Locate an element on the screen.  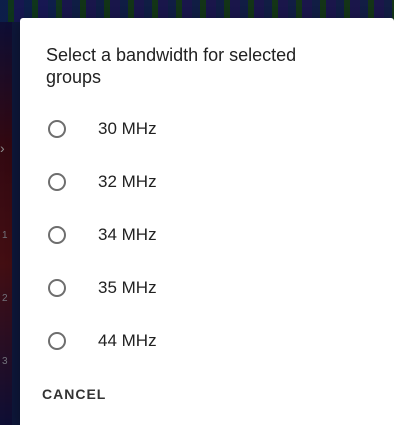
bandwidth-option-30: 30 MHz is located at coordinates (207, 128).